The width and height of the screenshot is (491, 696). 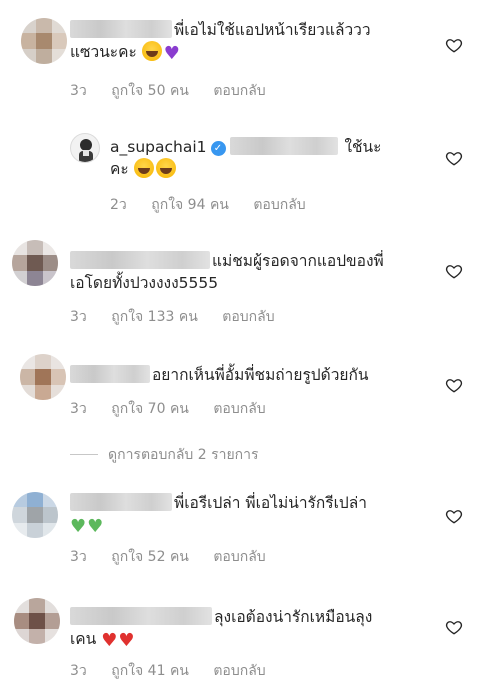 I want to click on mention-redacted, so click(x=283, y=146).